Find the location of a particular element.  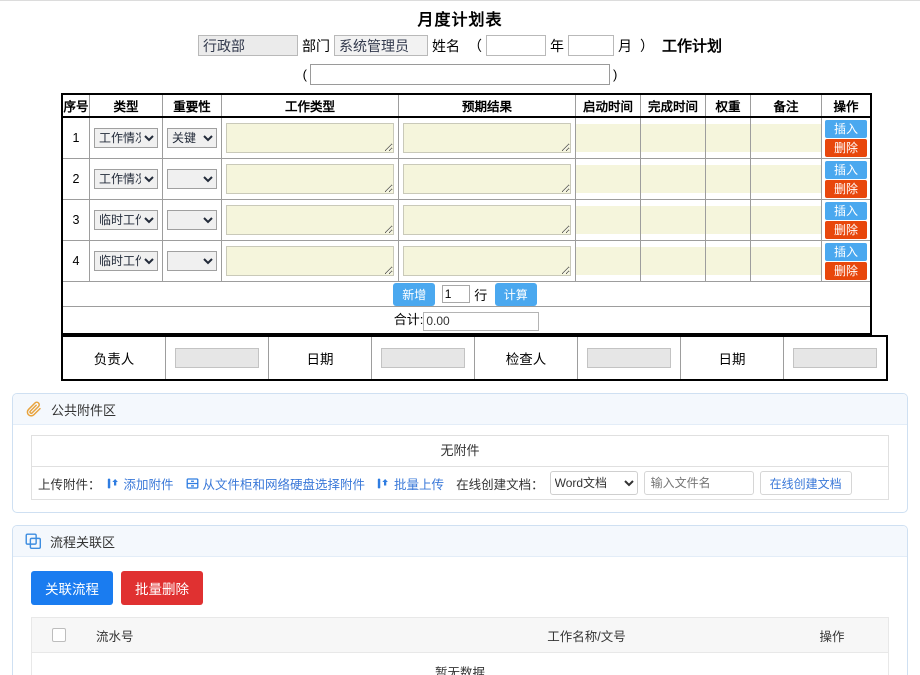

employee-name-input is located at coordinates (380, 45).